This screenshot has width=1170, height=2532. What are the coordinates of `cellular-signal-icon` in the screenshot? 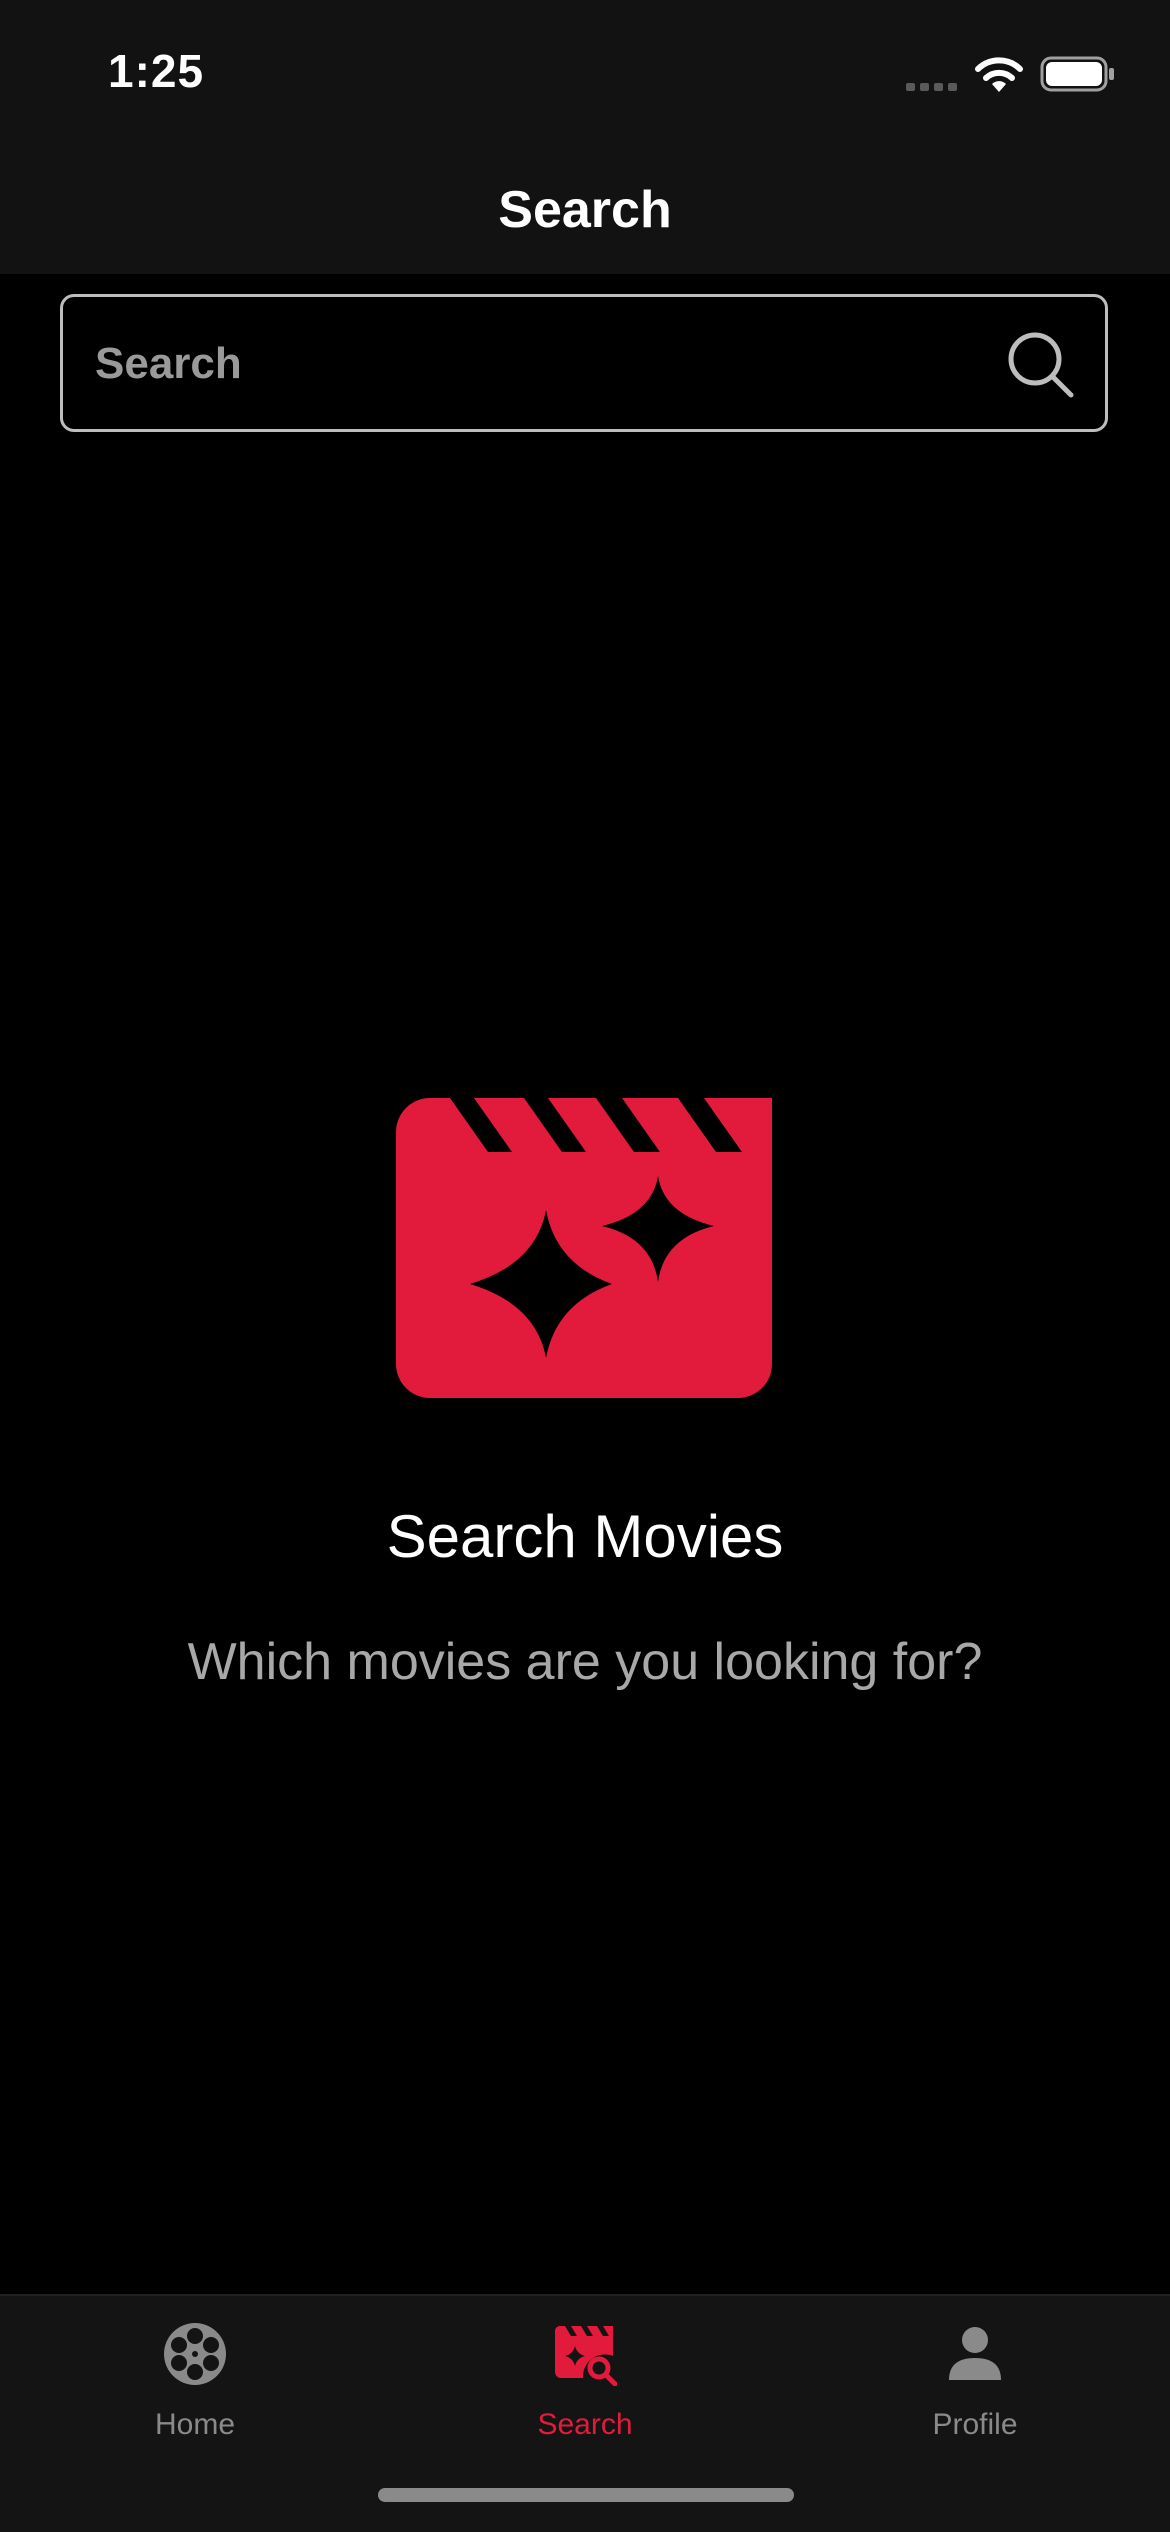 It's located at (931, 87).